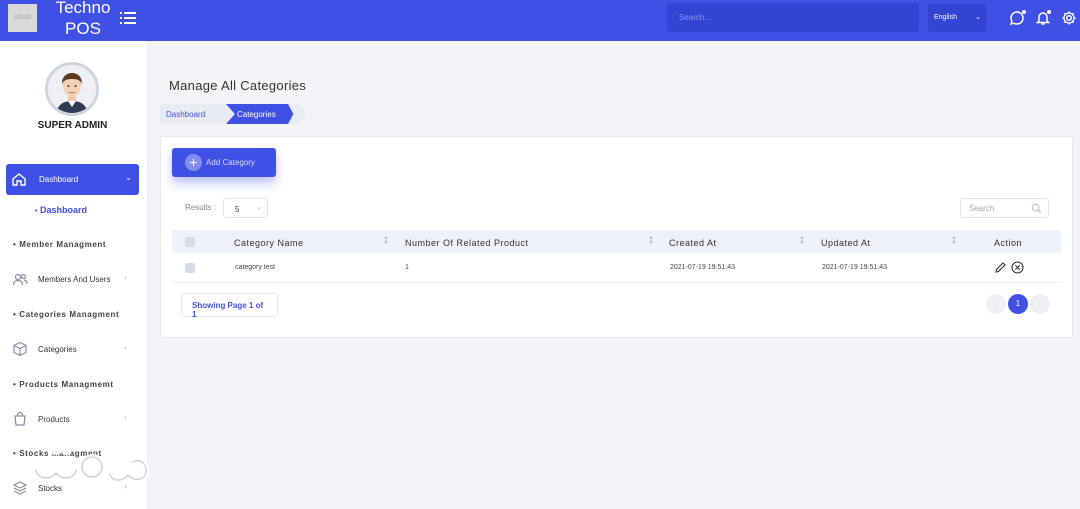  What do you see at coordinates (19, 179) in the screenshot?
I see `home-icon` at bounding box center [19, 179].